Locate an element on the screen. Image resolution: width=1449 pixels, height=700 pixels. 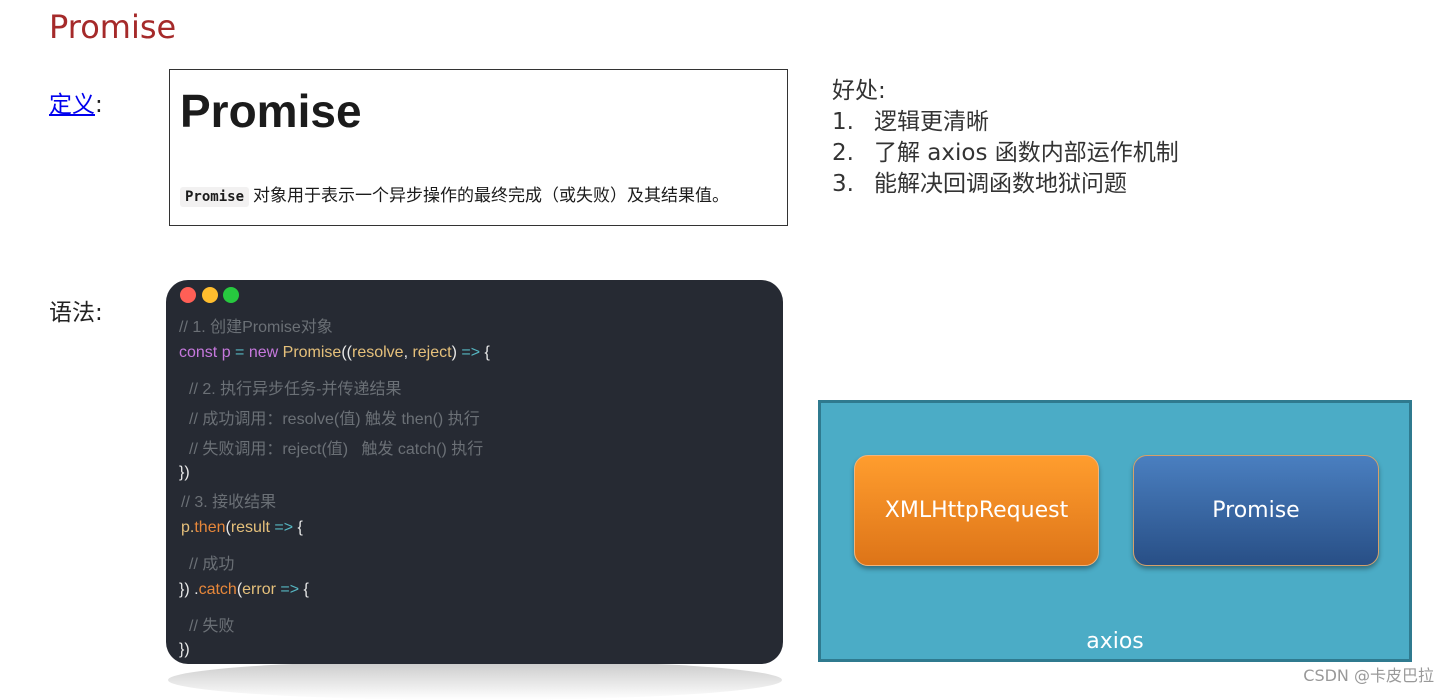
code-token: p is located at coordinates (226, 352).